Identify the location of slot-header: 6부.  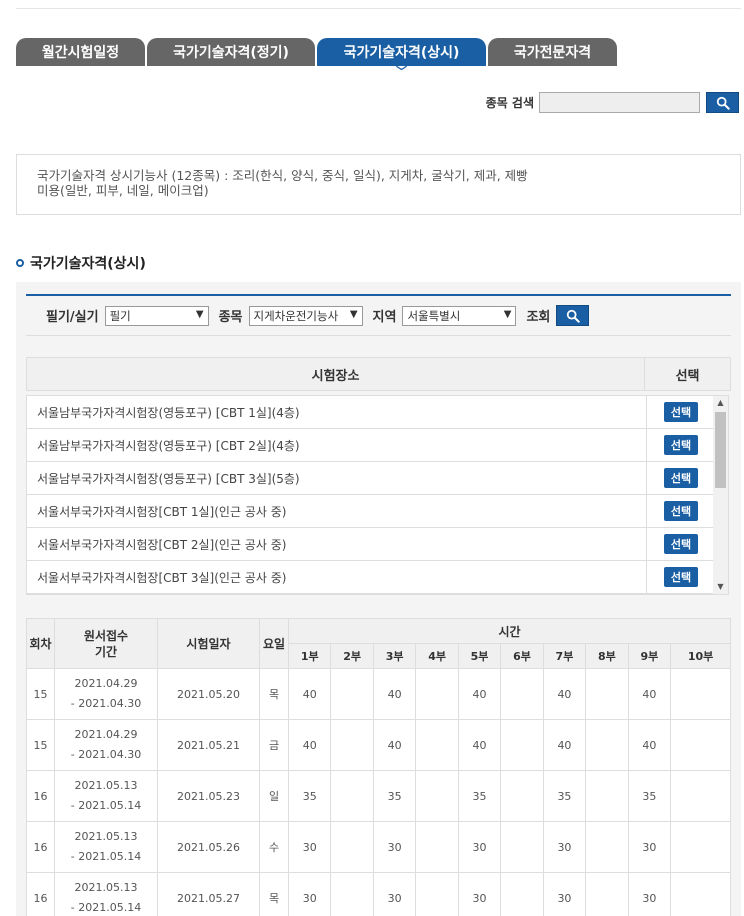
(522, 656).